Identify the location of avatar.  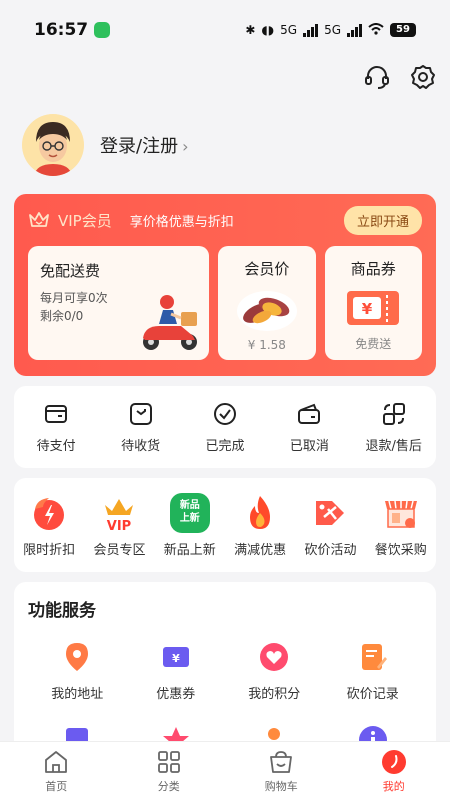
(53, 145).